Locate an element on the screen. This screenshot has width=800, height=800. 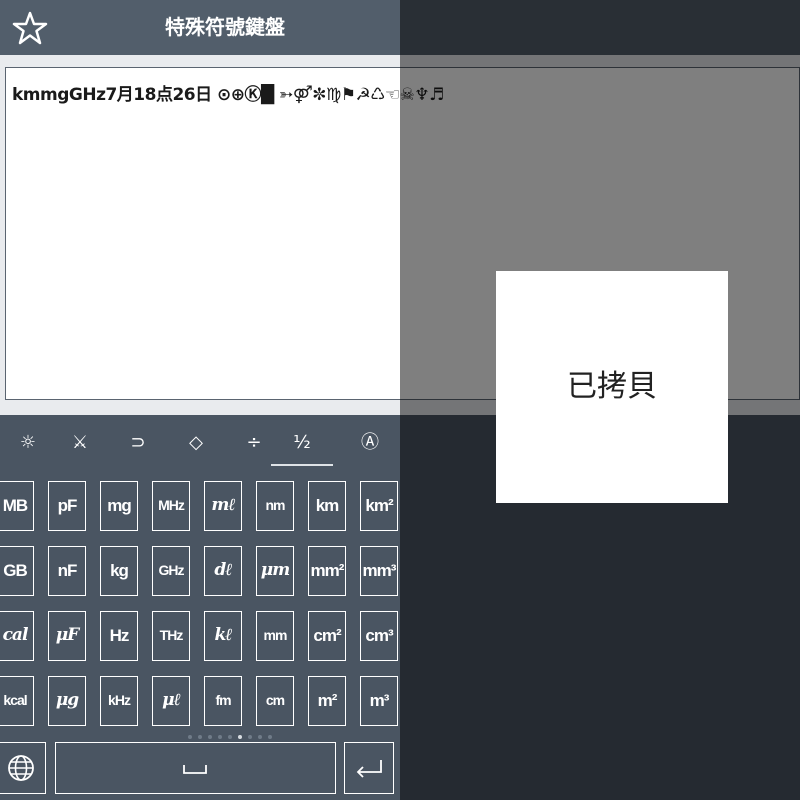
tab-letters: Ⓐ is located at coordinates (370, 442).